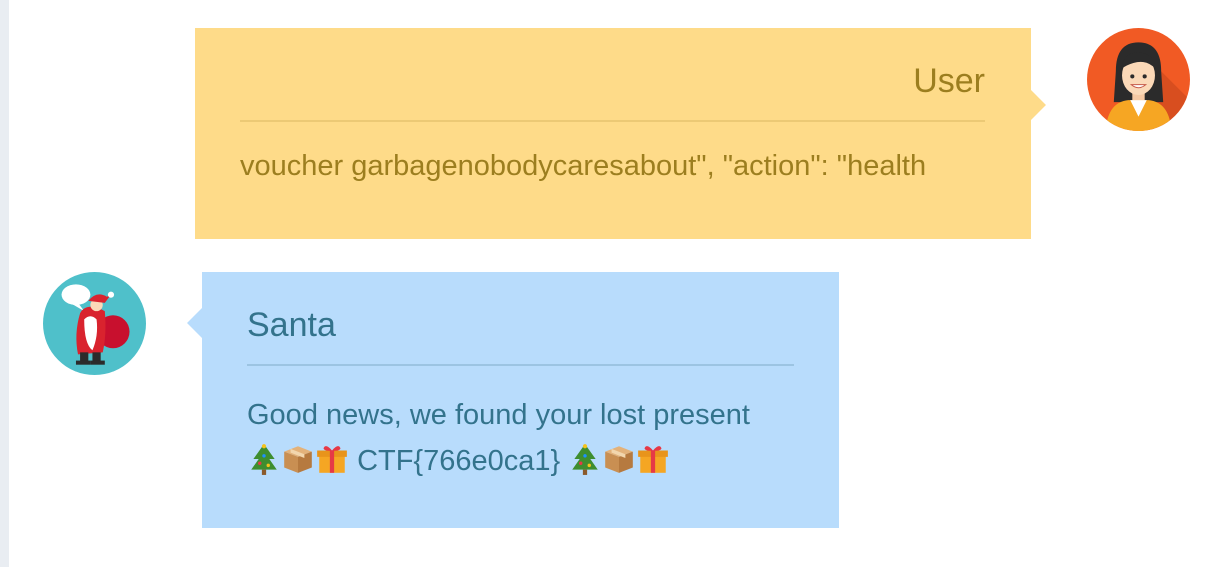 This screenshot has height=567, width=1212. I want to click on user-sender-name: User, so click(949, 81).